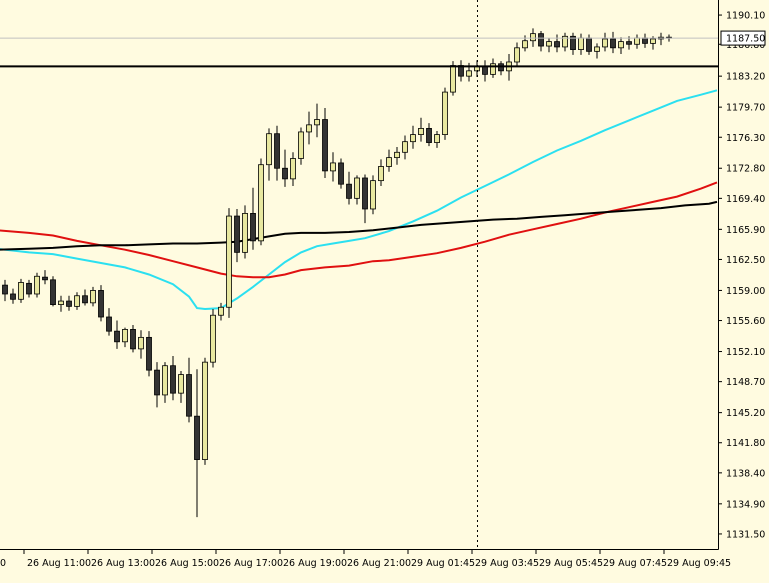 This screenshot has height=583, width=769. What do you see at coordinates (315, 563) in the screenshot?
I see `x-tick-label: 26 Aug 19:00` at bounding box center [315, 563].